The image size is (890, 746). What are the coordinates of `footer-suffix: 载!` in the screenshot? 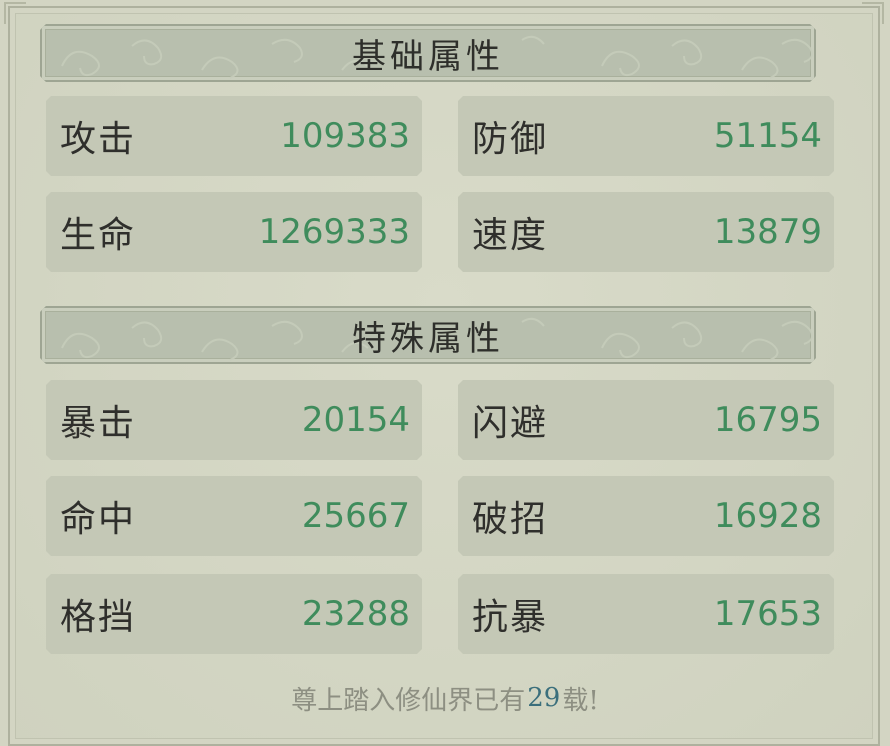 It's located at (580, 700).